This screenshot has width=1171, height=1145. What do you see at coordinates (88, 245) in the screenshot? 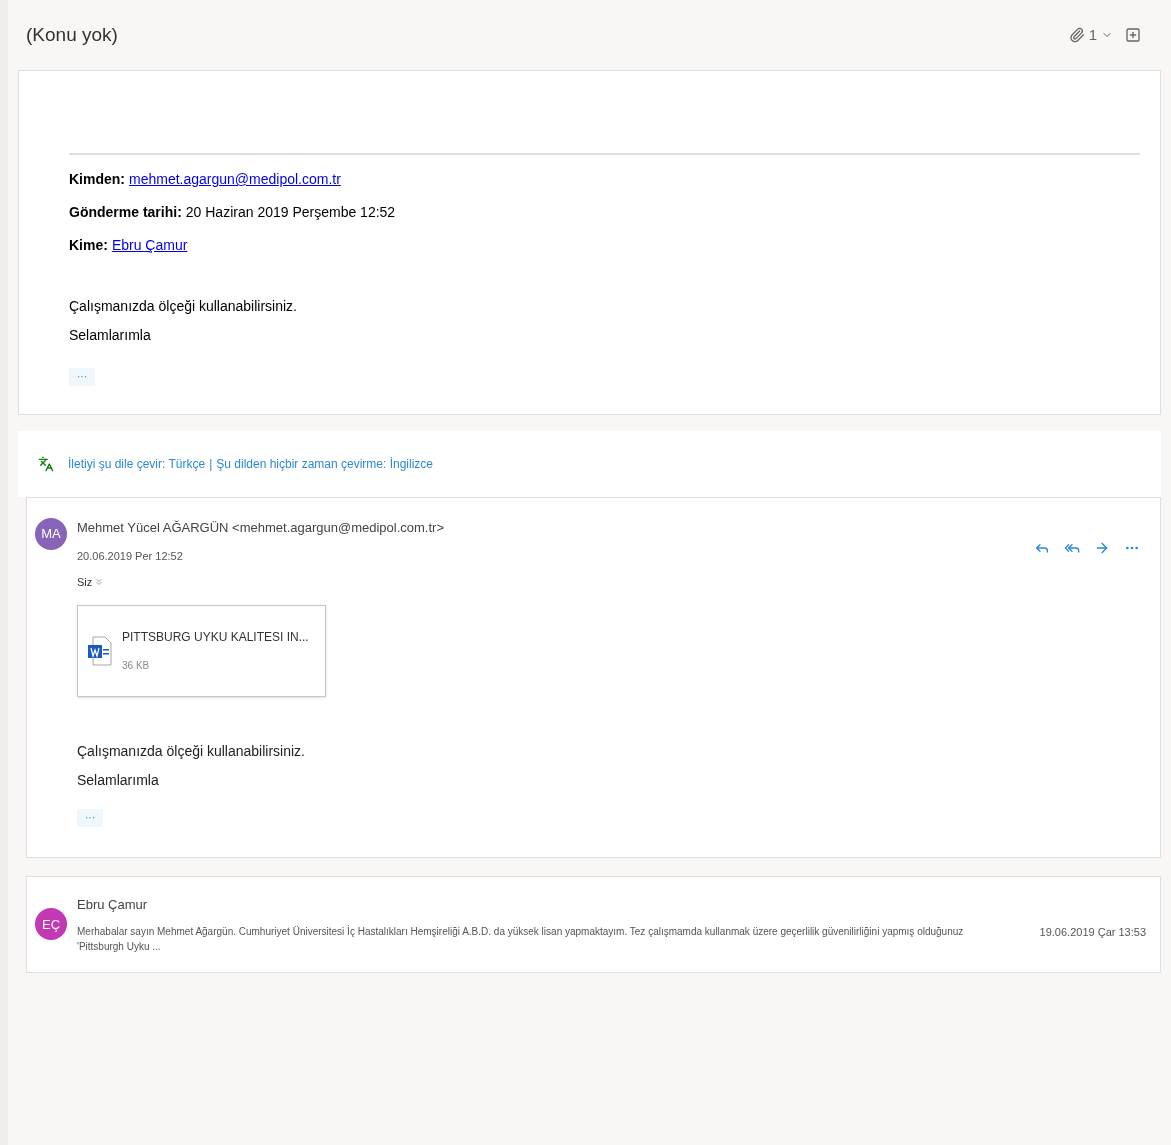
I see `field-label: Kime:` at bounding box center [88, 245].